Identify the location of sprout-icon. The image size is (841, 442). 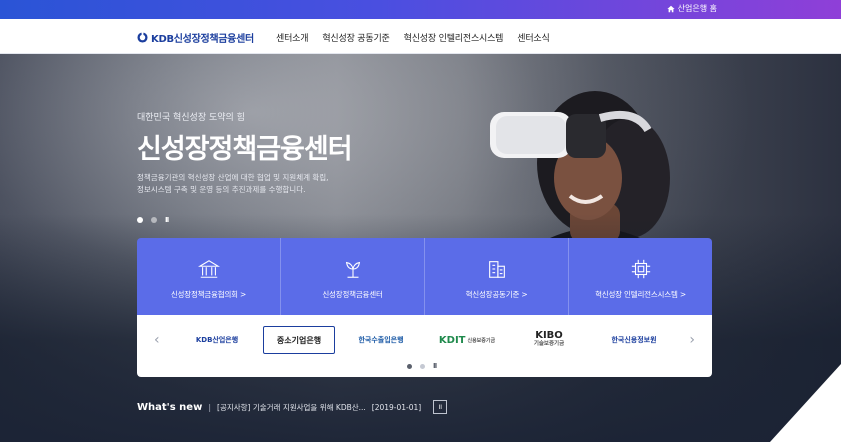
(352, 269).